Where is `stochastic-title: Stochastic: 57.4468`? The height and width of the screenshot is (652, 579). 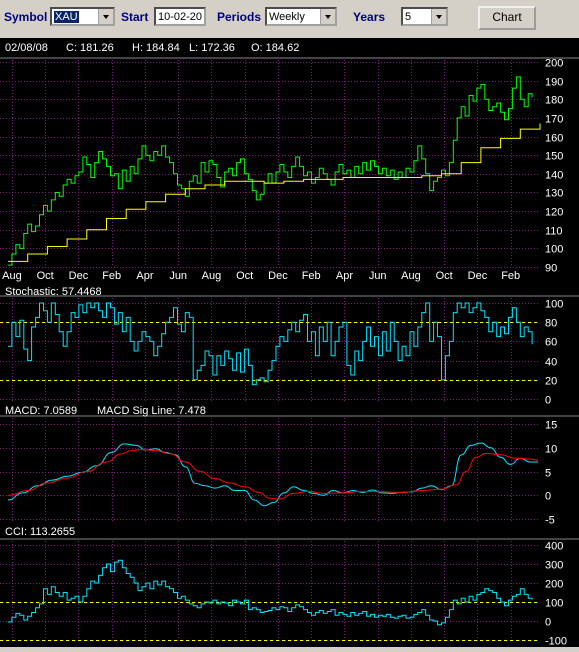 stochastic-title: Stochastic: 57.4468 is located at coordinates (53, 292).